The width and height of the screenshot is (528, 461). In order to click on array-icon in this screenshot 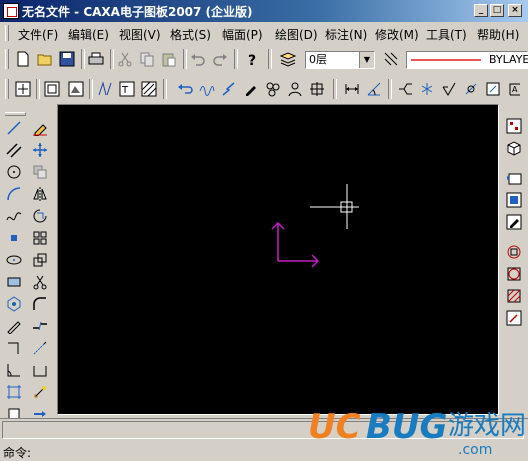, I will do `click(105, 89)`.